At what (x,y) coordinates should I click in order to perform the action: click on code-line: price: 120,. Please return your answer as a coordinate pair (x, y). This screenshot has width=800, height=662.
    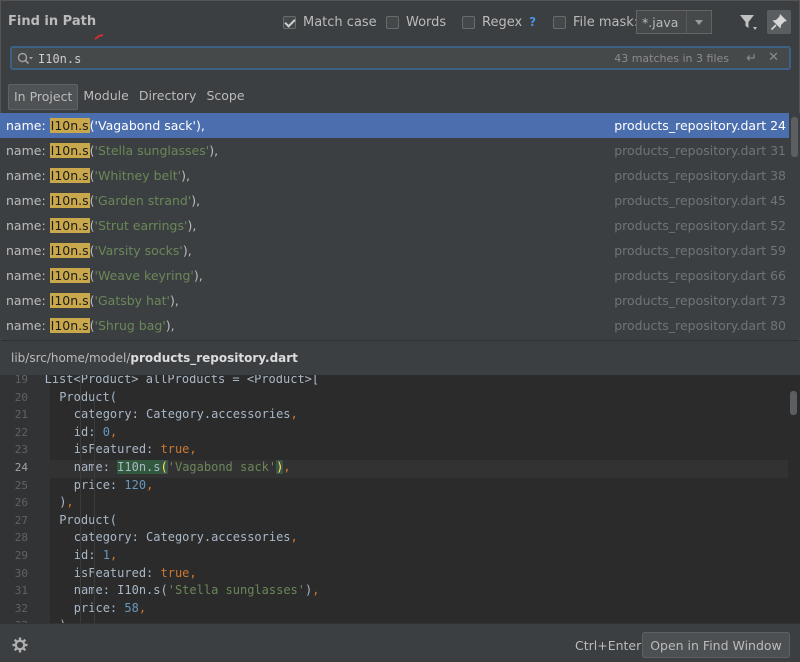
    Looking at the image, I should click on (114, 485).